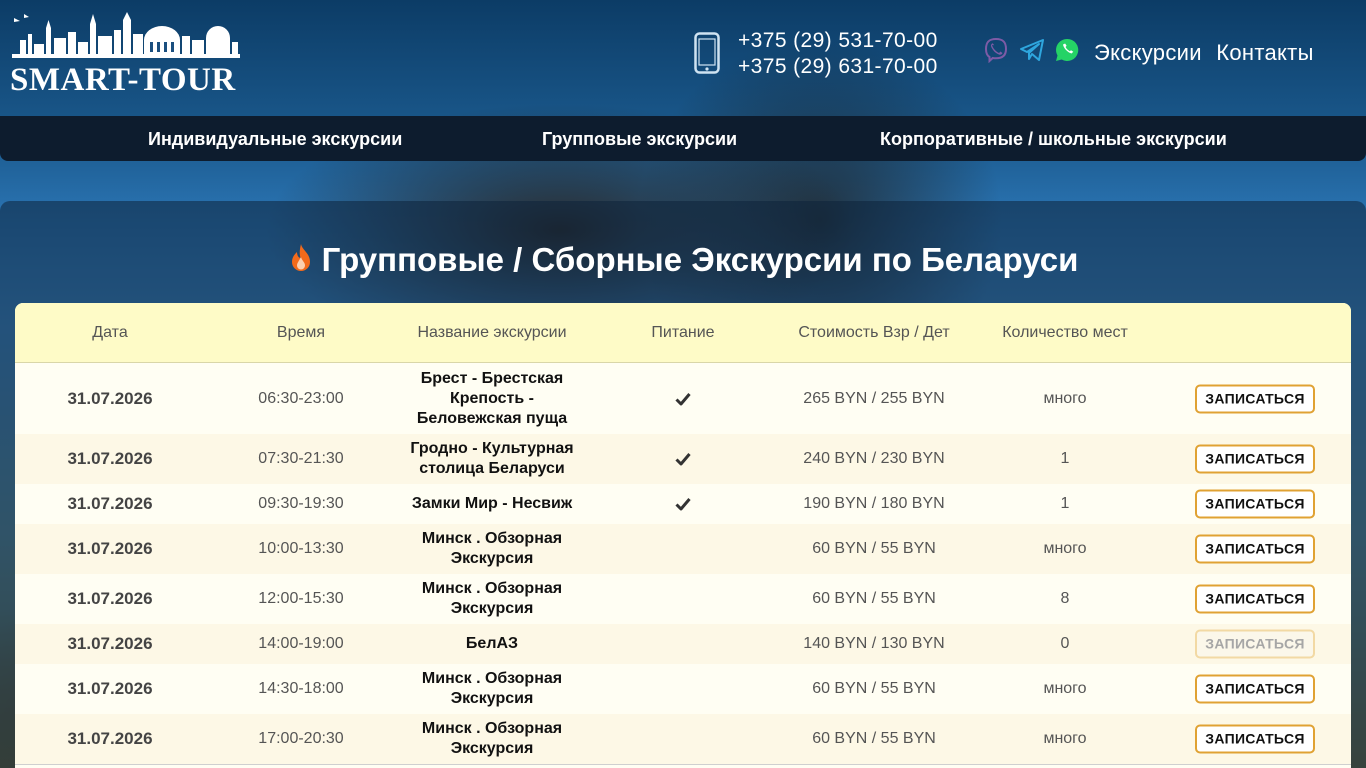 This screenshot has width=1366, height=768. Describe the element at coordinates (301, 598) in the screenshot. I see `time-cell: 12:00-15:30` at that location.